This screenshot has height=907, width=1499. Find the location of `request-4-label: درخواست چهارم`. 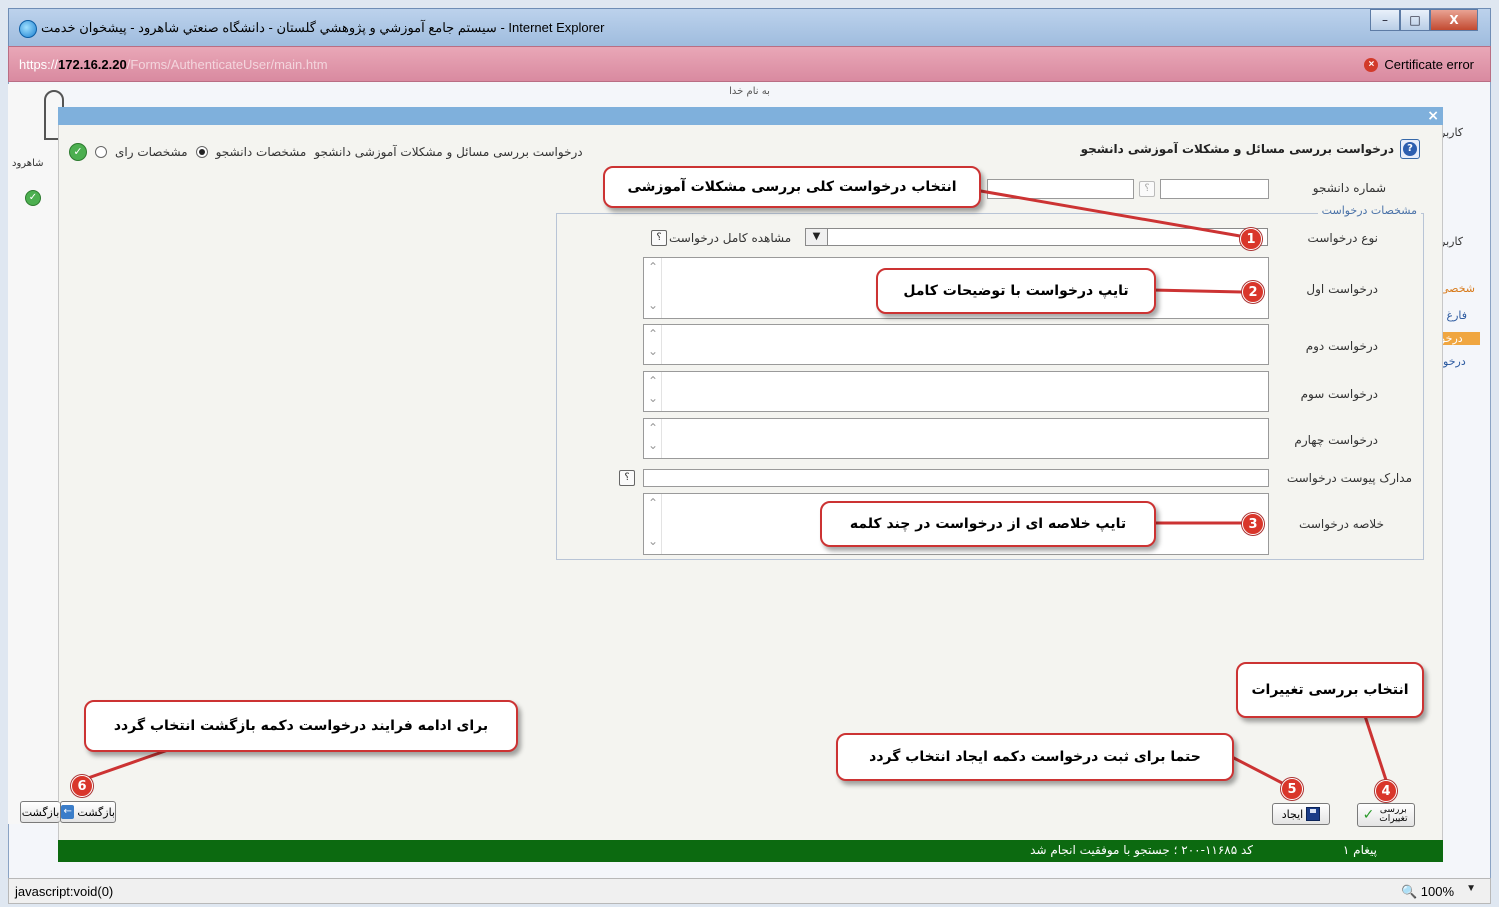

request-4-label: درخواست چهارم is located at coordinates (1336, 440).